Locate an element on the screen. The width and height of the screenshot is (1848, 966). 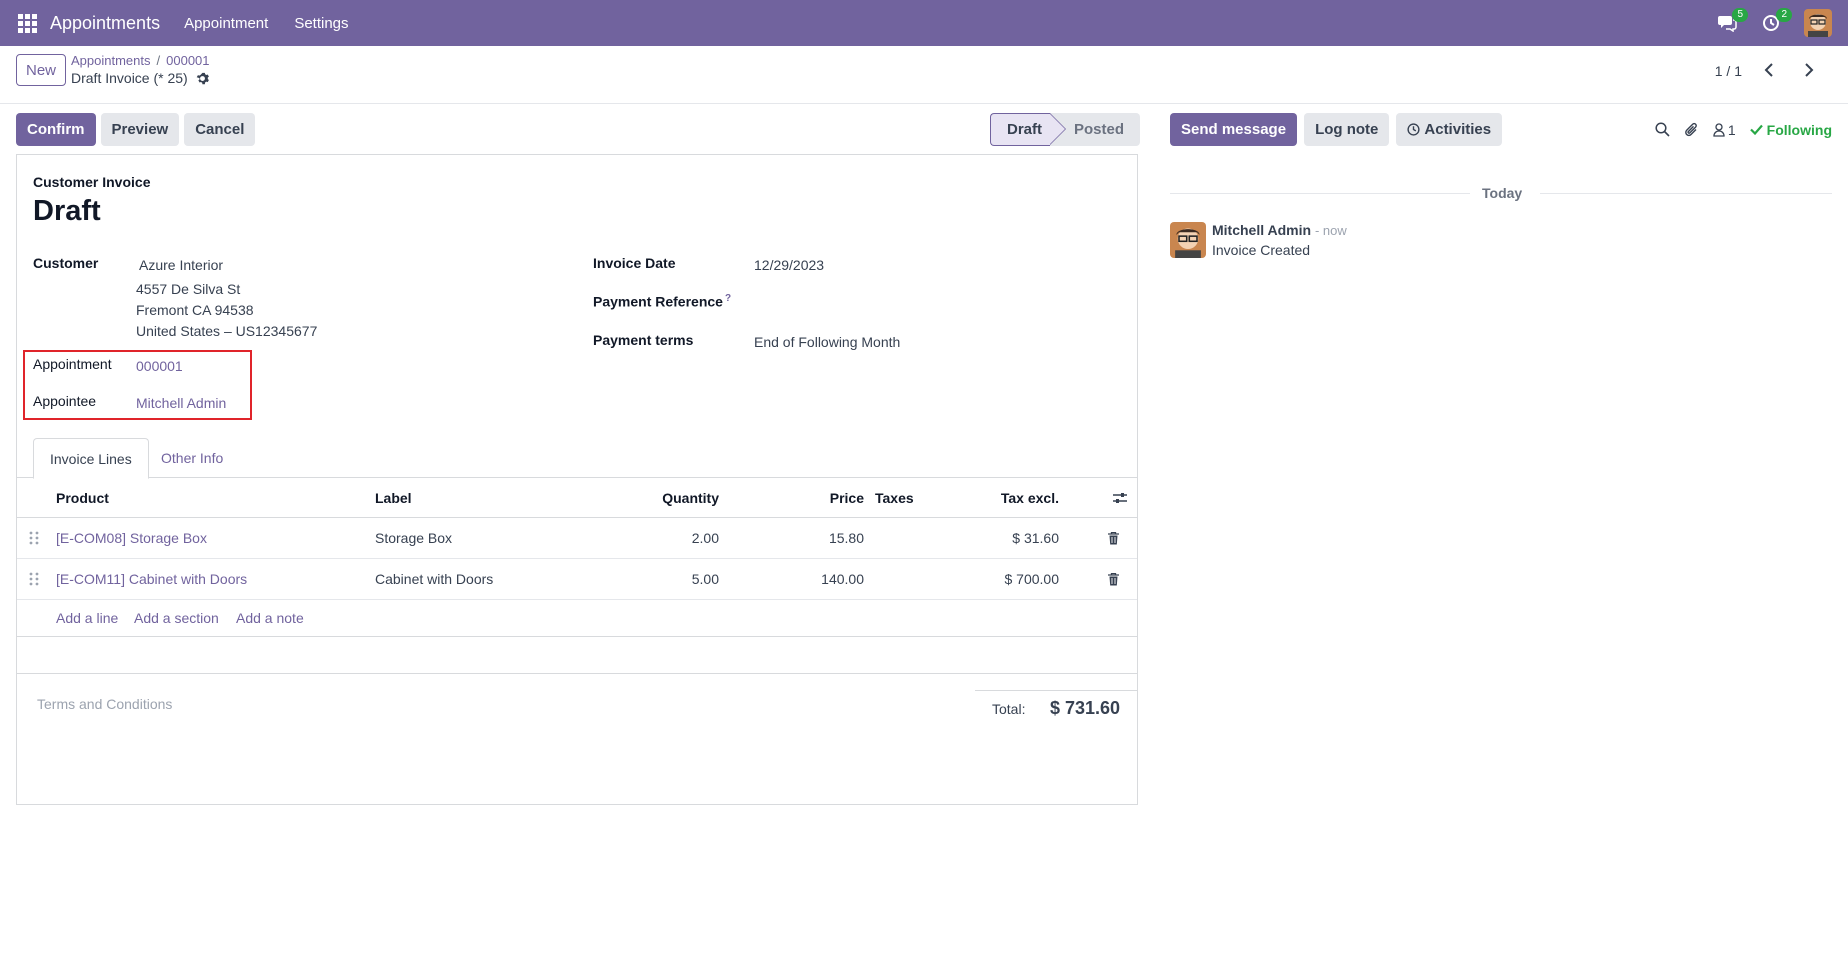
record-title-text: Draft Invoice (* 25) is located at coordinates (129, 78).